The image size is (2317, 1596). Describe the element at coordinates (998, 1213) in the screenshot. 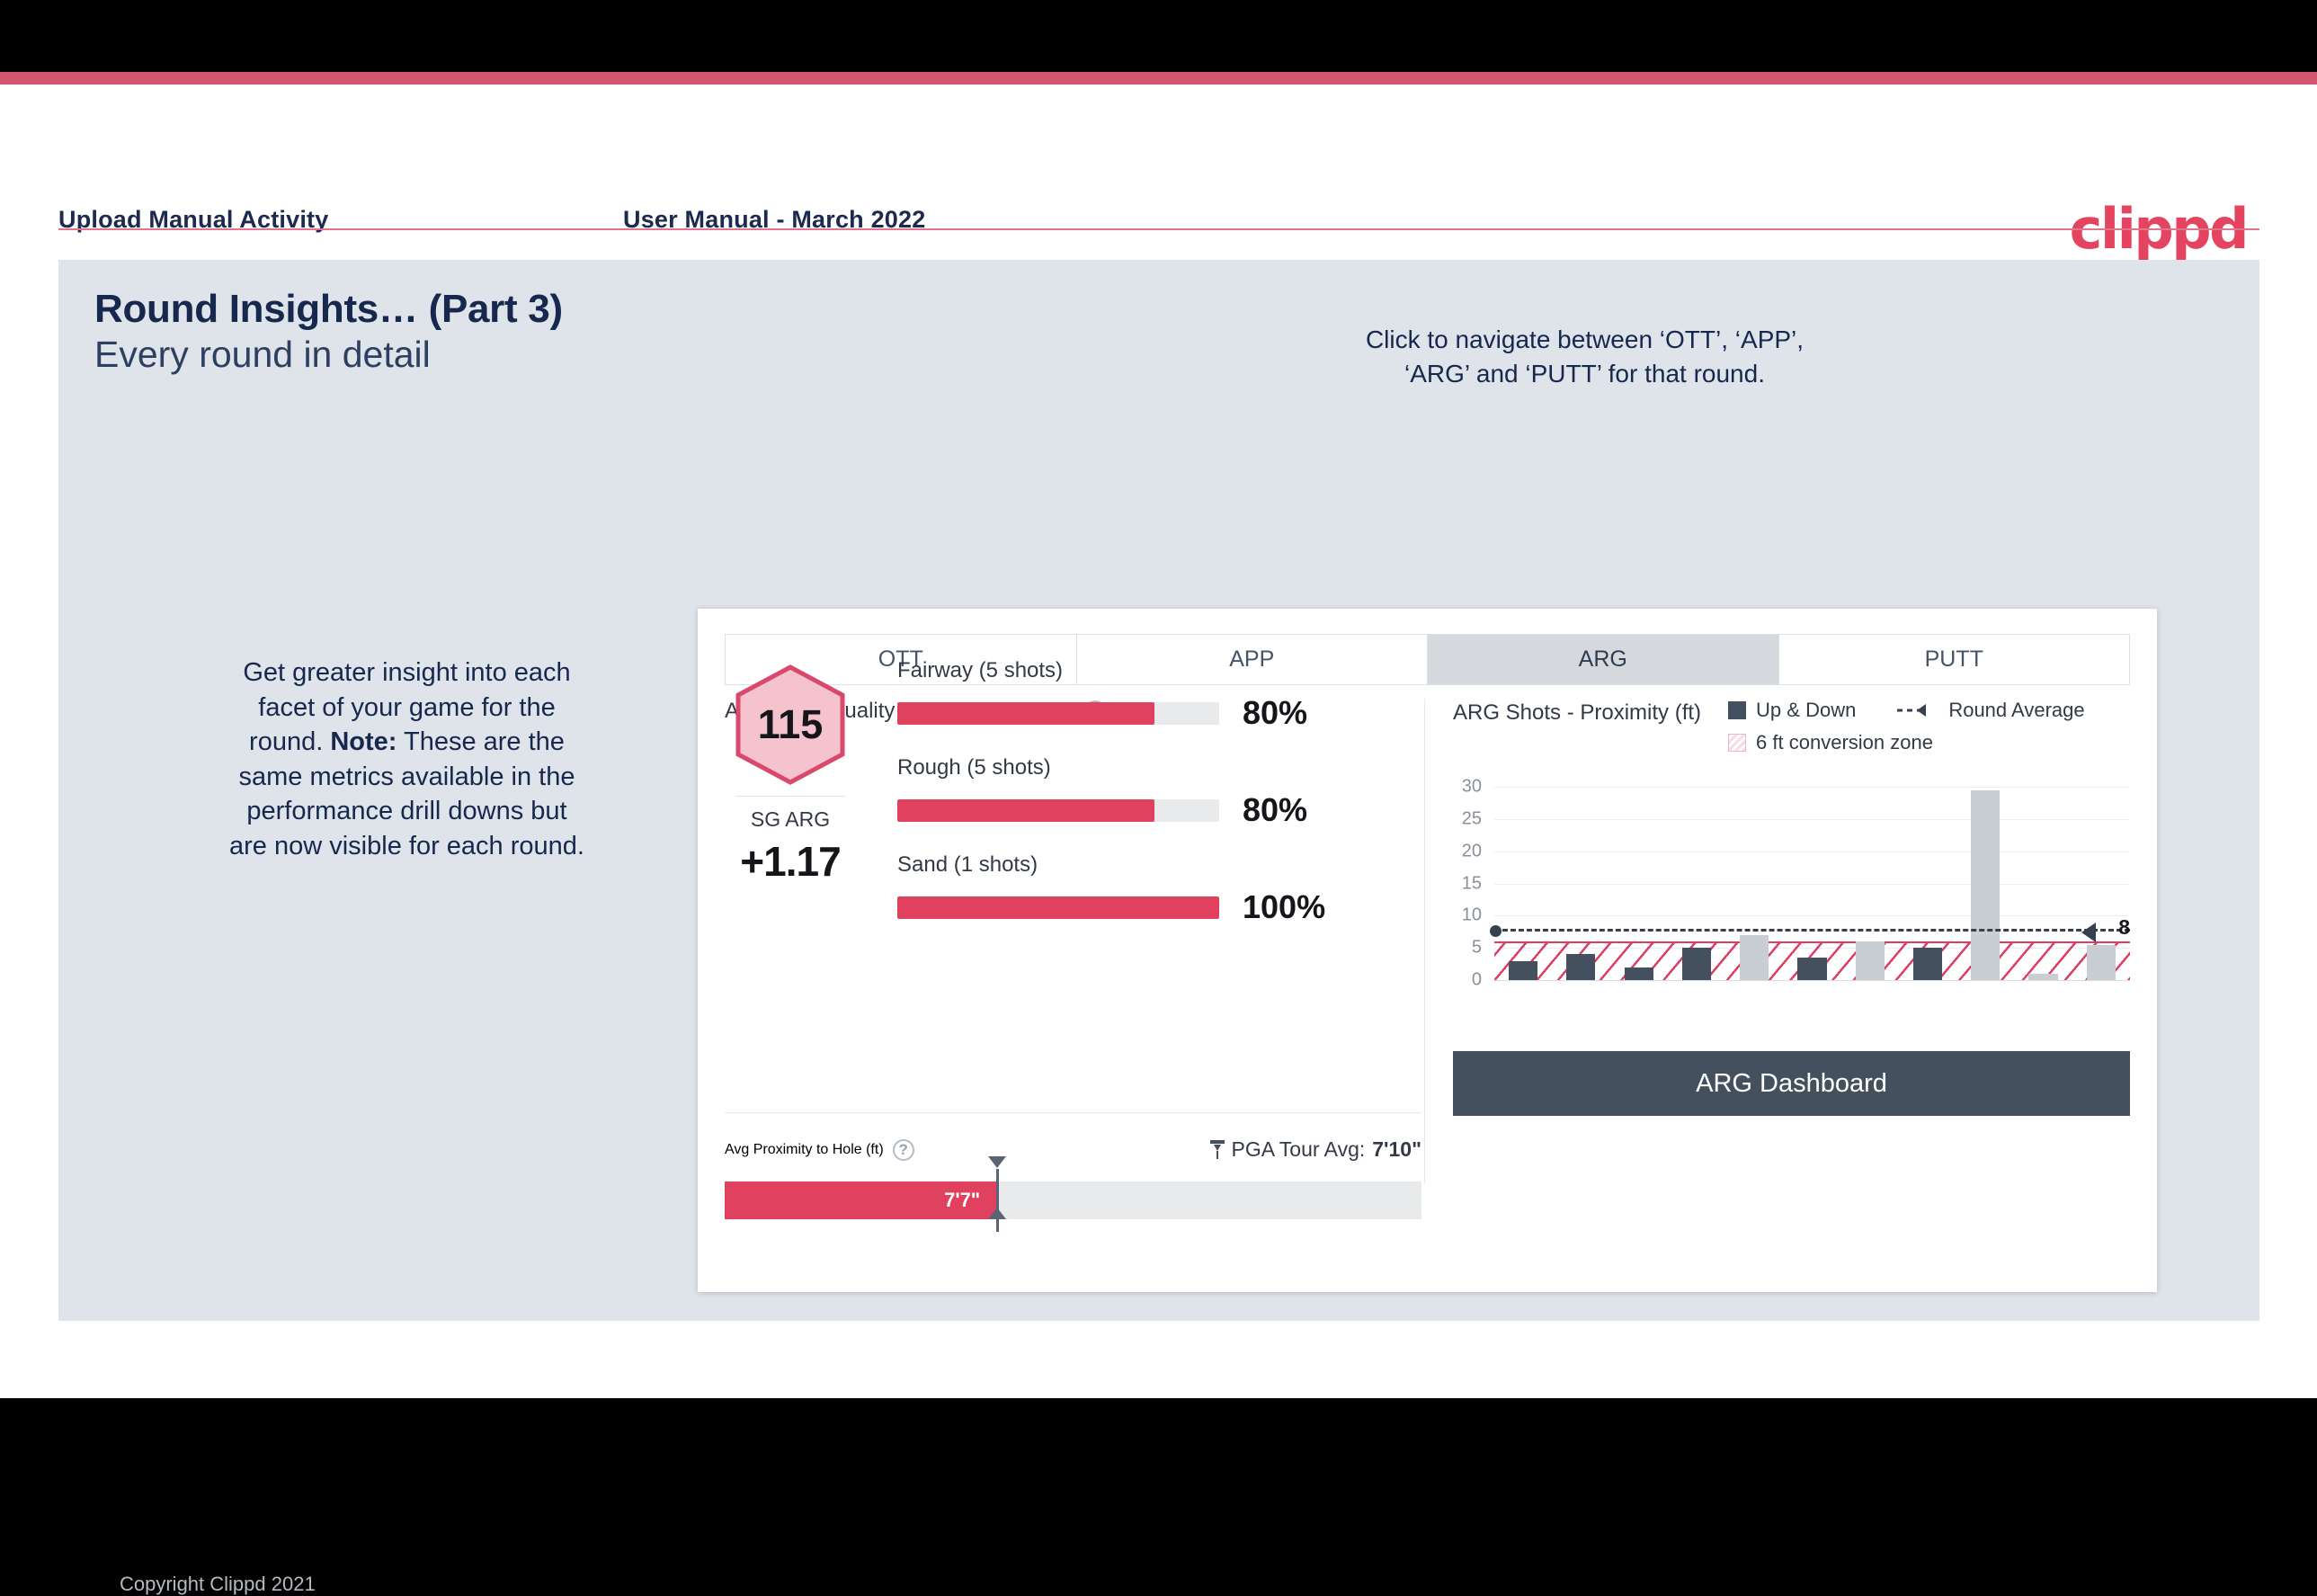

I see `marker-triangle-up-icon` at that location.